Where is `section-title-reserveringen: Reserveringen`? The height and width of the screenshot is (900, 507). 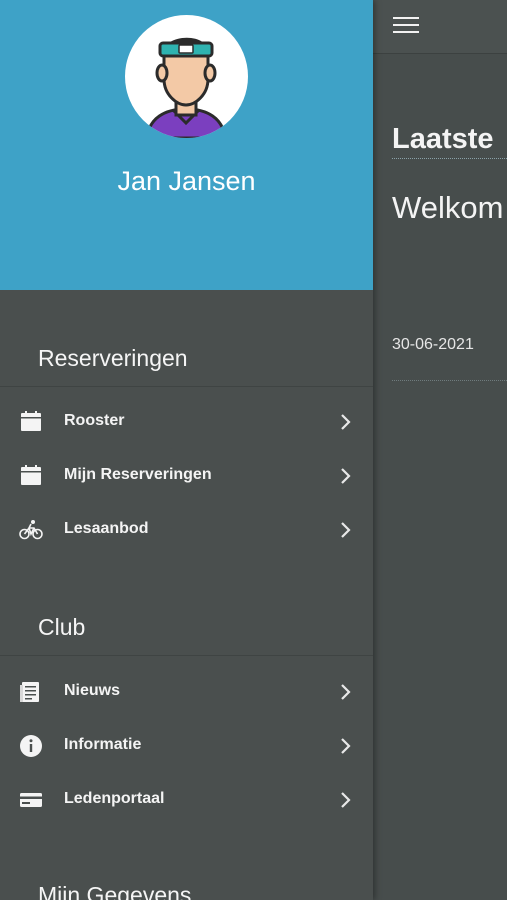
section-title-reserveringen: Reserveringen is located at coordinates (113, 358).